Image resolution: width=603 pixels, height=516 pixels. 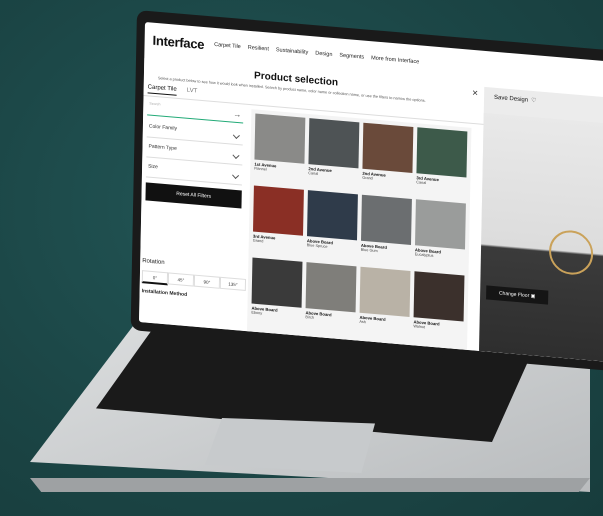 I want to click on product-tile: Above Board Eucalyptus, so click(x=440, y=229).